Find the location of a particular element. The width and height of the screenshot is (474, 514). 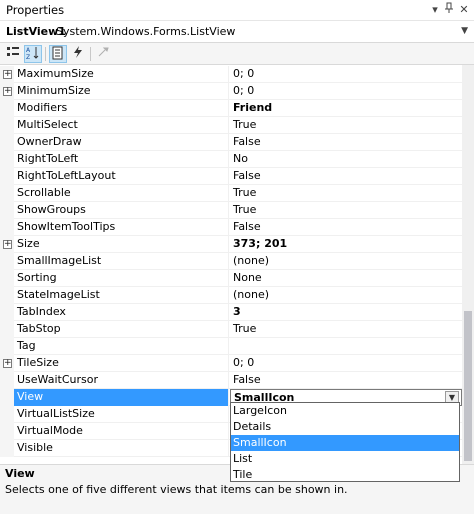

property-row-ownerdraw: OwnerDraw False is located at coordinates (231, 142).